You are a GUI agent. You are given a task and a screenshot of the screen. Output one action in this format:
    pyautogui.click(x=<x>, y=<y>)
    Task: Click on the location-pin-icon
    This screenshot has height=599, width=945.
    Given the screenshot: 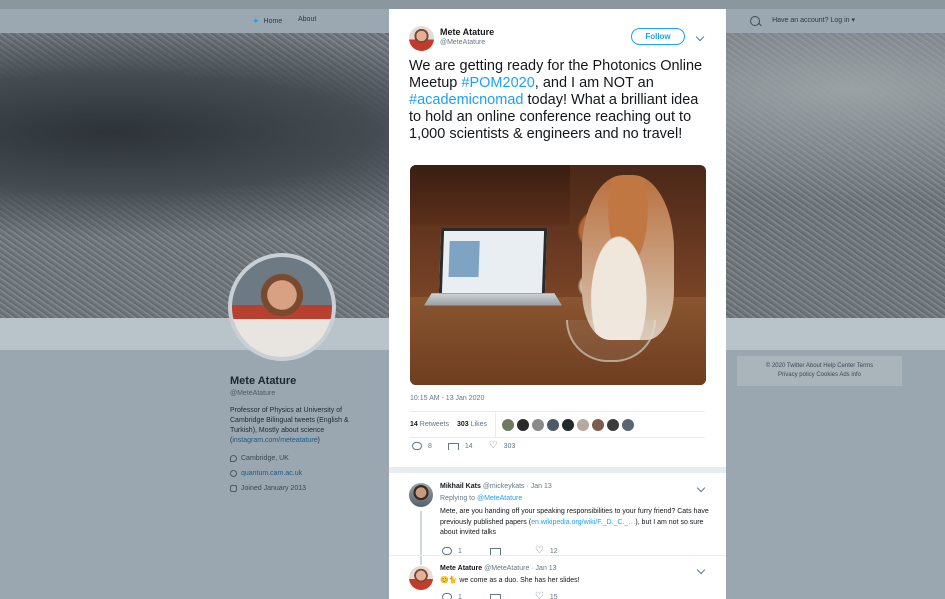 What is the action you would take?
    pyautogui.click(x=233, y=458)
    